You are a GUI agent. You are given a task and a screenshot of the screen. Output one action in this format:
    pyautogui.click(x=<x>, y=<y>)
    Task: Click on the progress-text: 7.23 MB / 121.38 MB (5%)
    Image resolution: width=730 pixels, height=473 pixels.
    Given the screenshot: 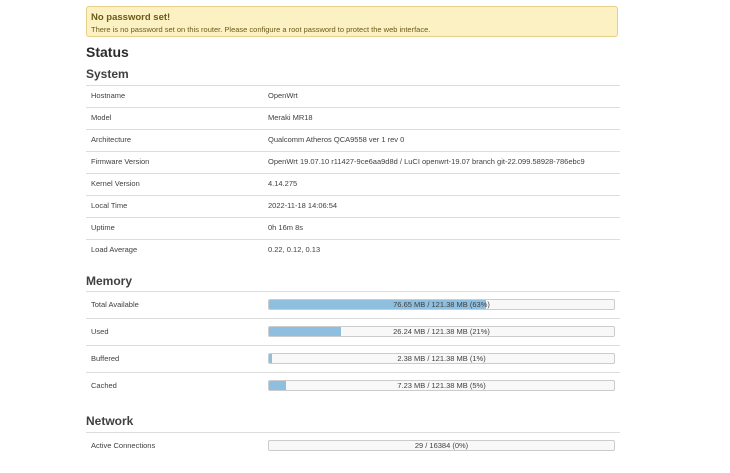 What is the action you would take?
    pyautogui.click(x=441, y=385)
    